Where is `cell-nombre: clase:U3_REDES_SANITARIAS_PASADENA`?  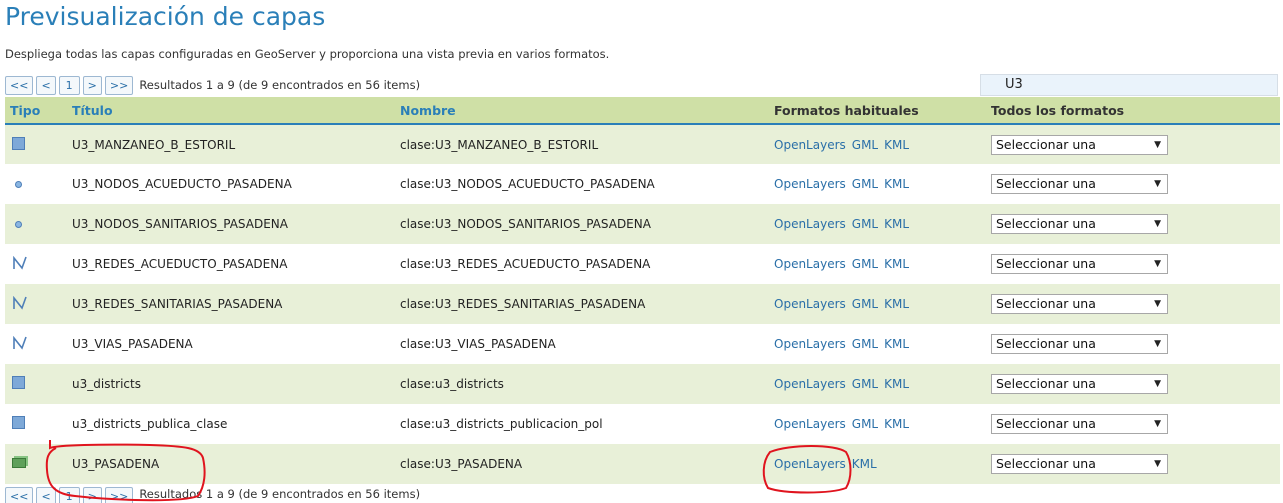
cell-nombre: clase:U3_REDES_SANITARIAS_PASADENA is located at coordinates (582, 304).